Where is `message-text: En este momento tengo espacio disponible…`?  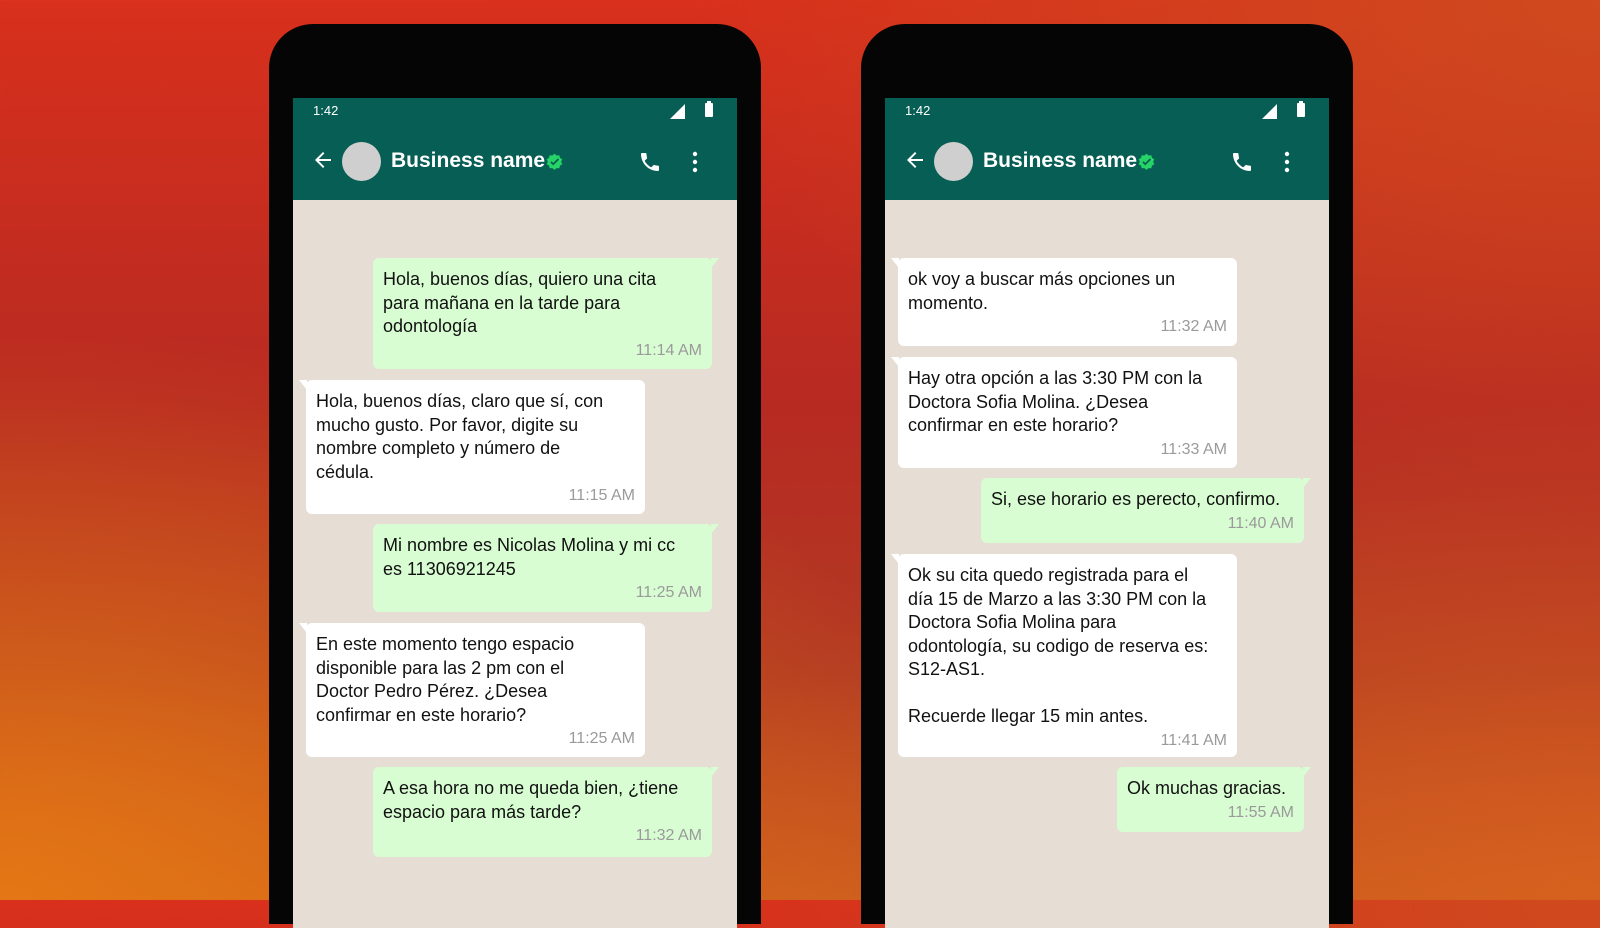
message-text: En este momento tengo espacio disponible… is located at coordinates (445, 679).